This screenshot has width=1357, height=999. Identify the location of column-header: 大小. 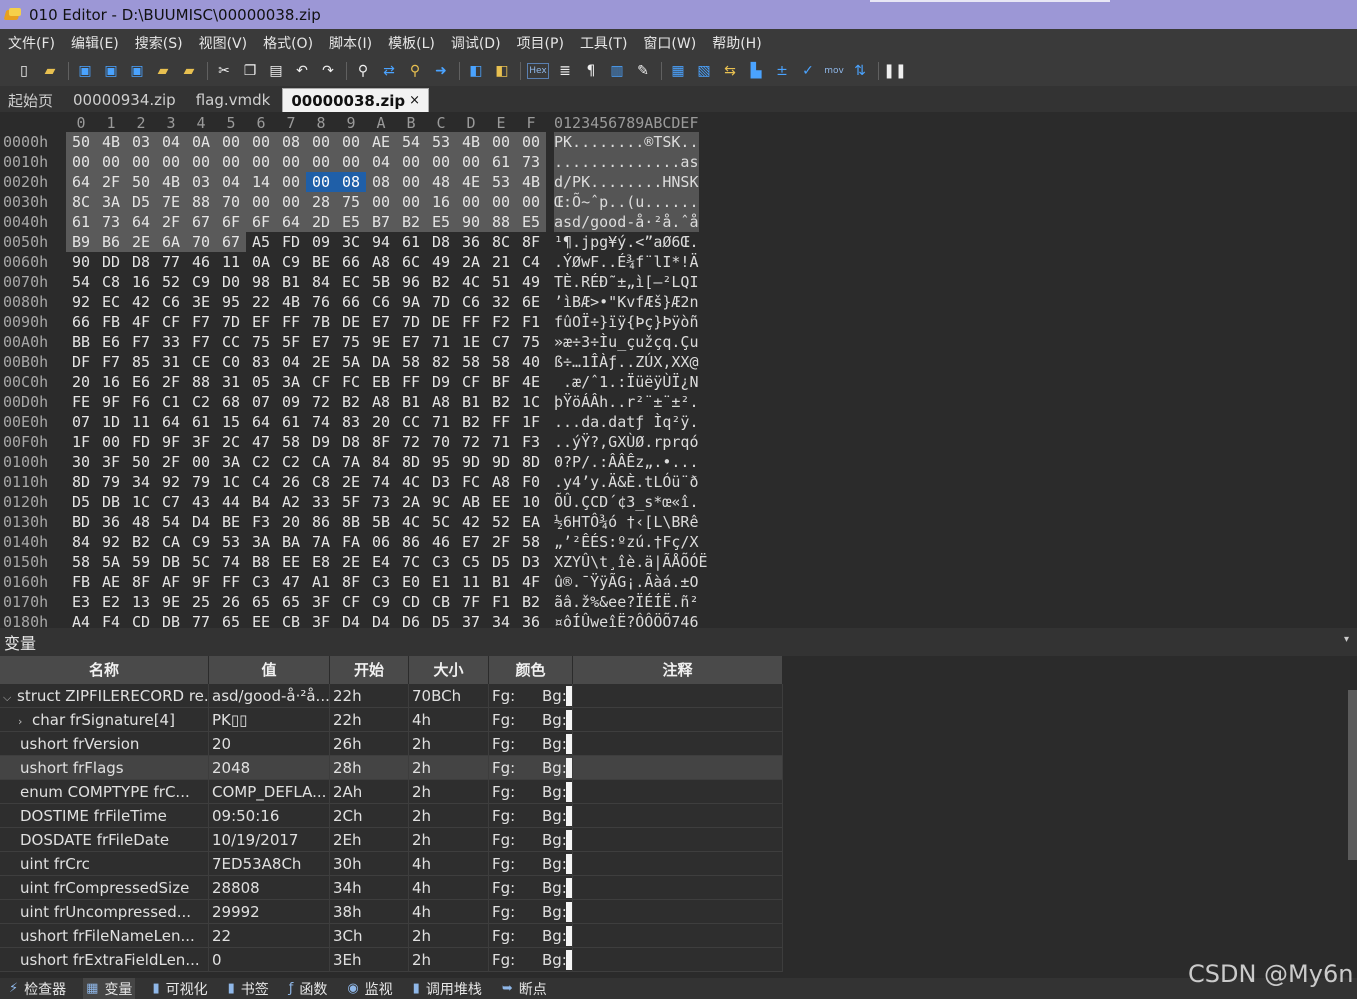
(449, 670).